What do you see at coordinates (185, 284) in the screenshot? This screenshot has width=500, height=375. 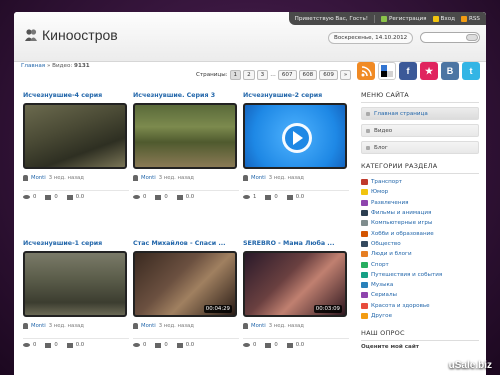 I see `video-thumbnail: 00:04:29` at bounding box center [185, 284].